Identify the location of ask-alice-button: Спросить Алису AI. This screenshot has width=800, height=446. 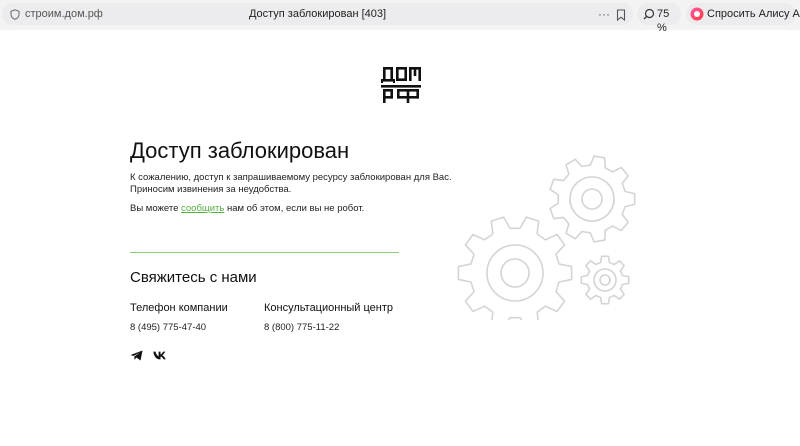
(743, 14).